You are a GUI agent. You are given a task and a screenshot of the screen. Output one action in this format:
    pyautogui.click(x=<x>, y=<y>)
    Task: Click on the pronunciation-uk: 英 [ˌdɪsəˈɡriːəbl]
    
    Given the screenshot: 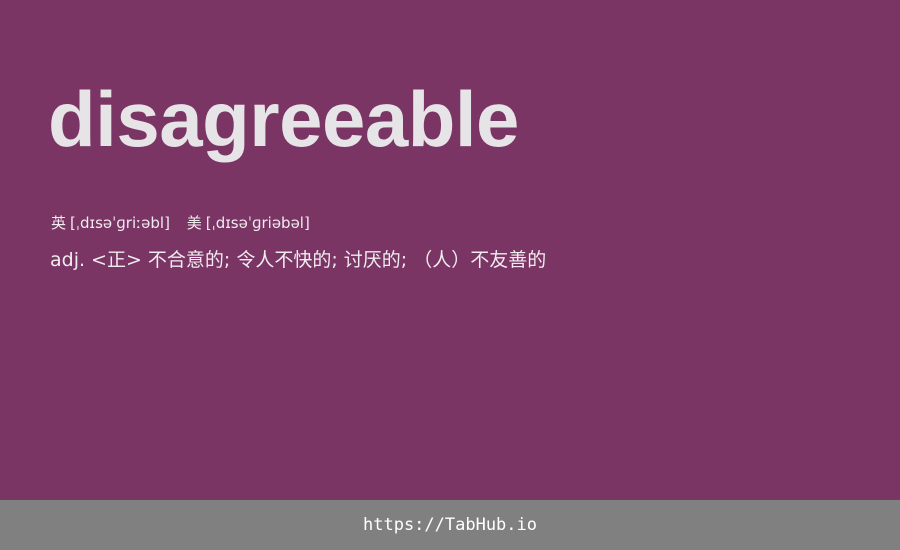 What is the action you would take?
    pyautogui.click(x=110, y=223)
    